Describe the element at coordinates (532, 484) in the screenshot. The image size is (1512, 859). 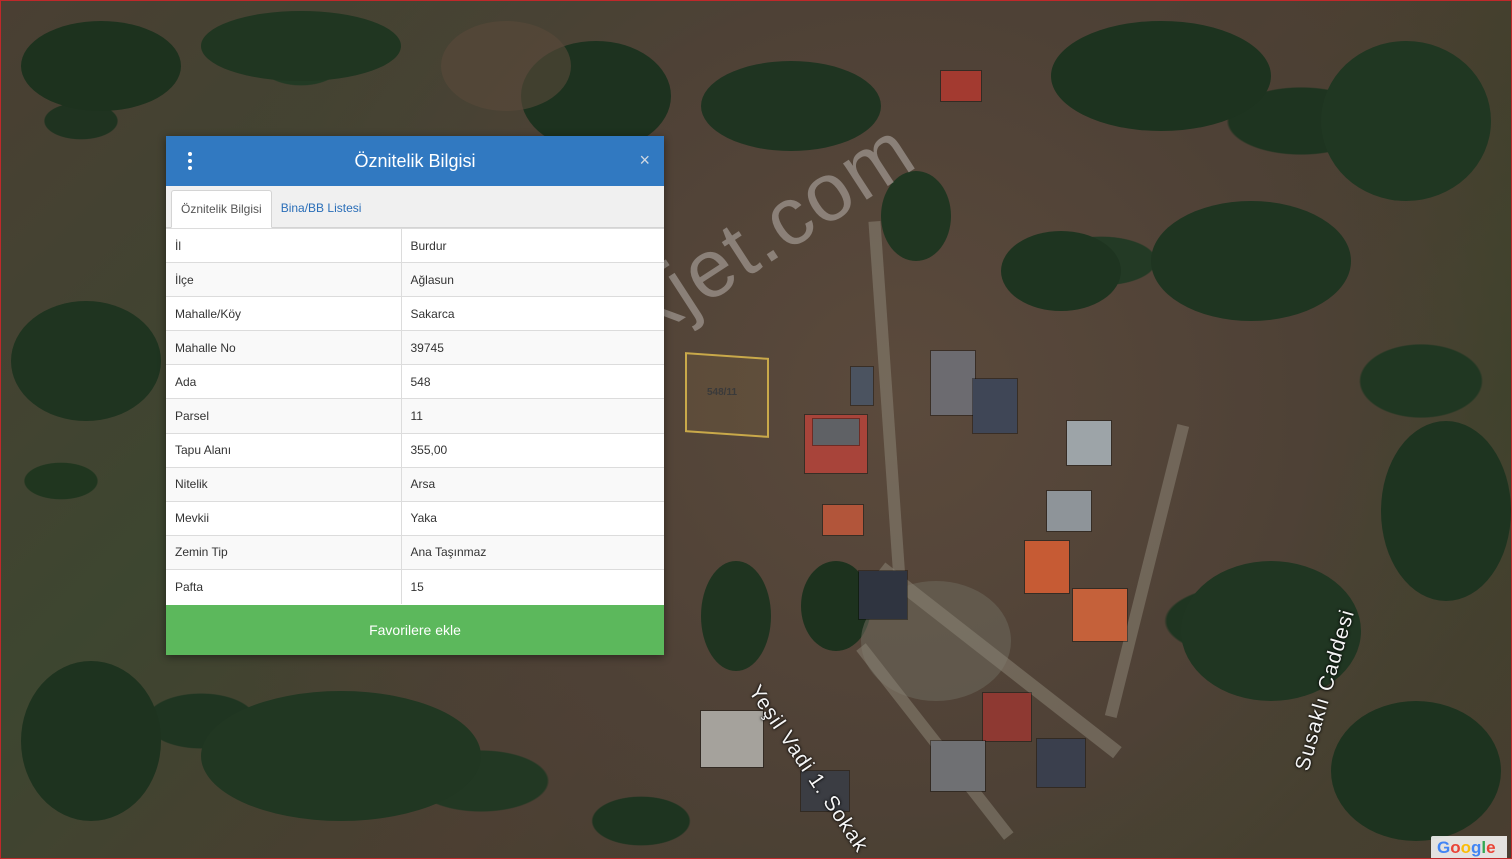
I see `attribute-value: Arsa` at that location.